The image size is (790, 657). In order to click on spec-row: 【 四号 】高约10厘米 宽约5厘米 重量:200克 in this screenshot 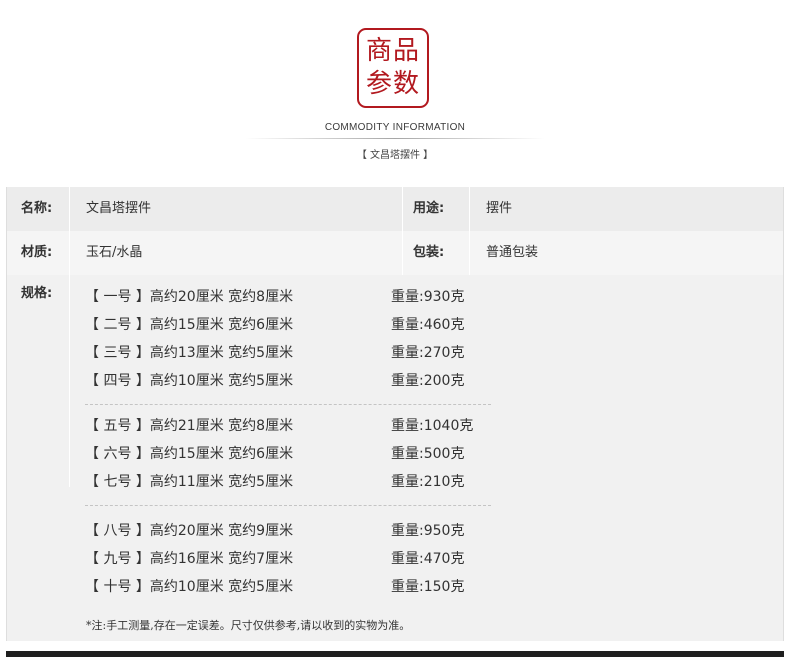, I will do `click(305, 381)`.